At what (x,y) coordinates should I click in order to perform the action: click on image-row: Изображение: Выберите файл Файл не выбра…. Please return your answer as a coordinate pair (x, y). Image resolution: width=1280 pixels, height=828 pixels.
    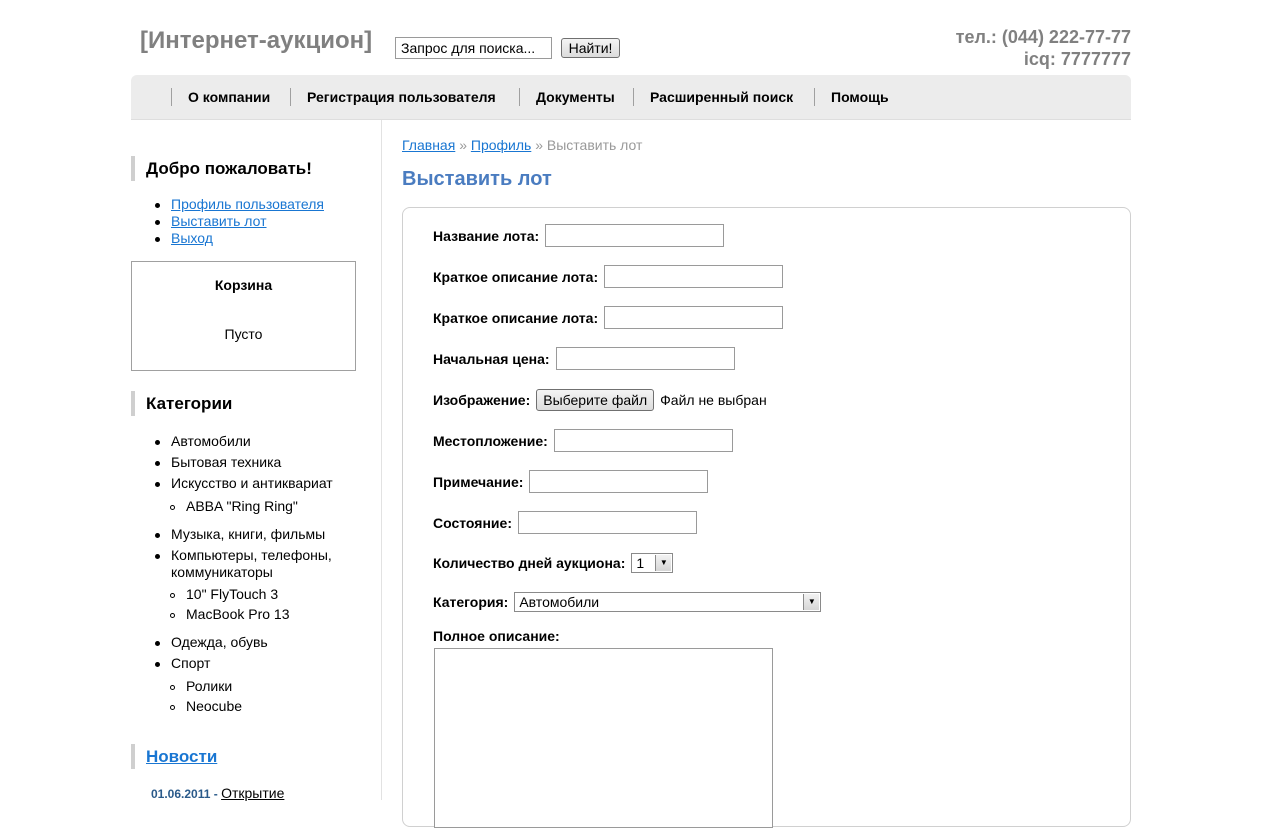
    Looking at the image, I should click on (600, 400).